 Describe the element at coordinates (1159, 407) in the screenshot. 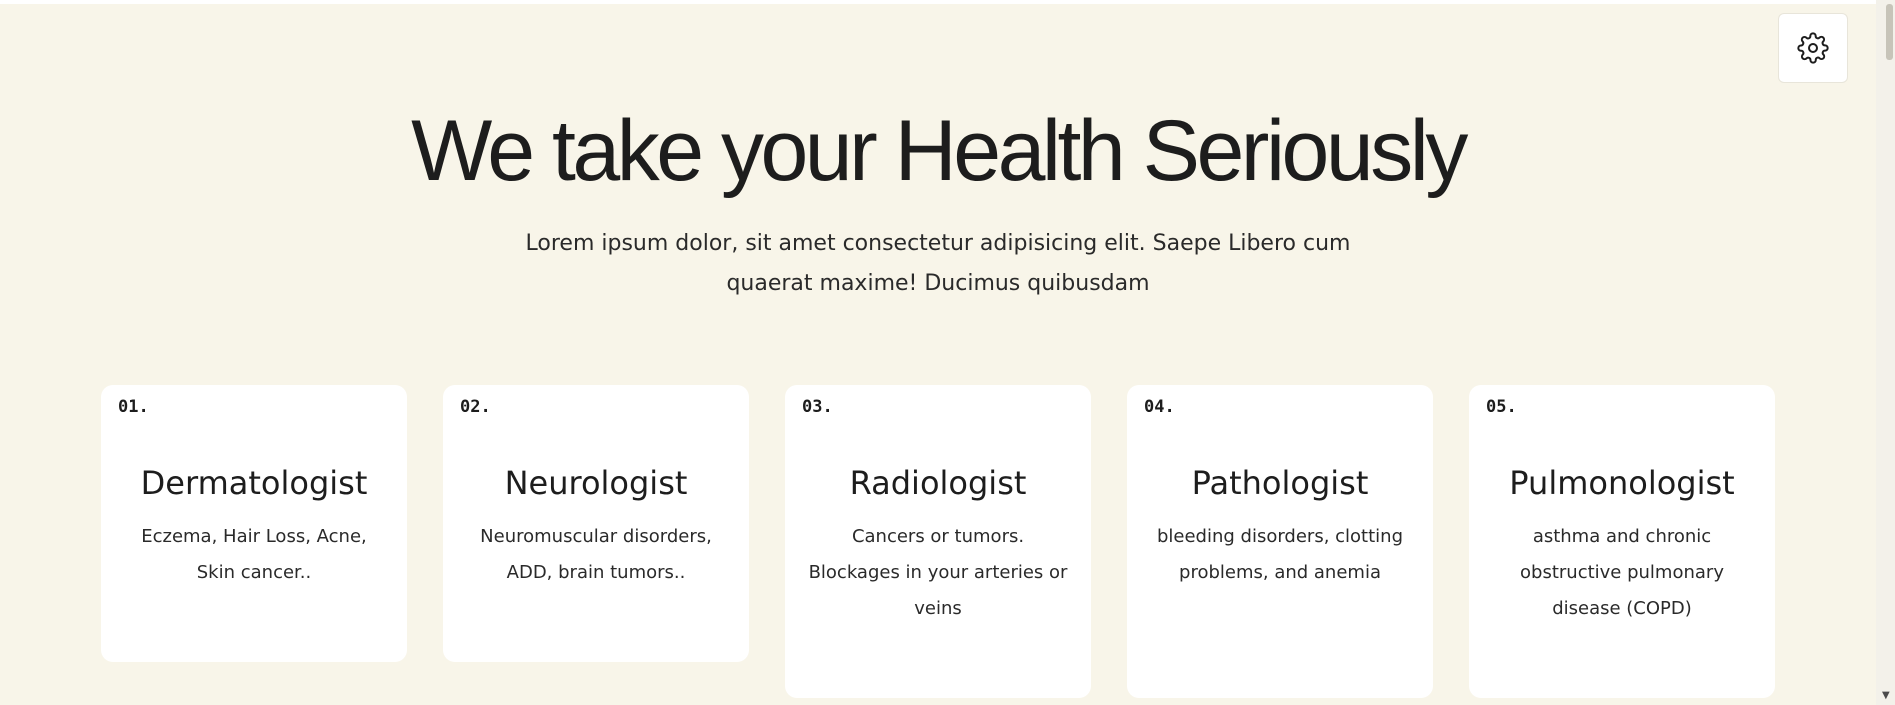

I see `card-number: 04.` at that location.